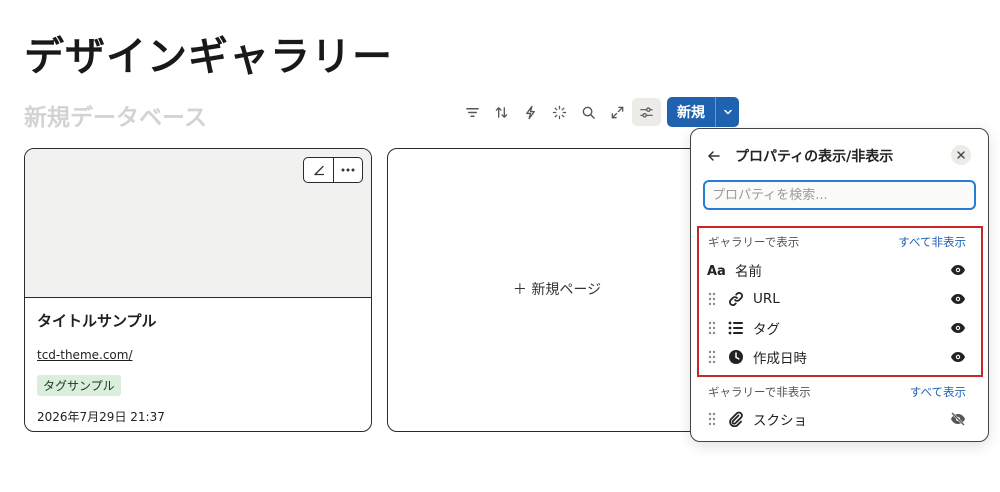  What do you see at coordinates (736, 357) in the screenshot?
I see `clock-icon` at bounding box center [736, 357].